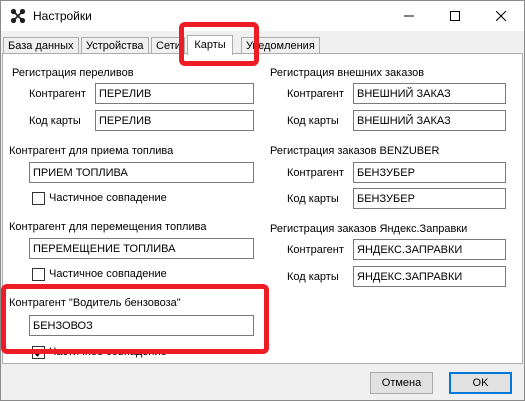  I want to click on title-bar: Настройки, so click(262, 16).